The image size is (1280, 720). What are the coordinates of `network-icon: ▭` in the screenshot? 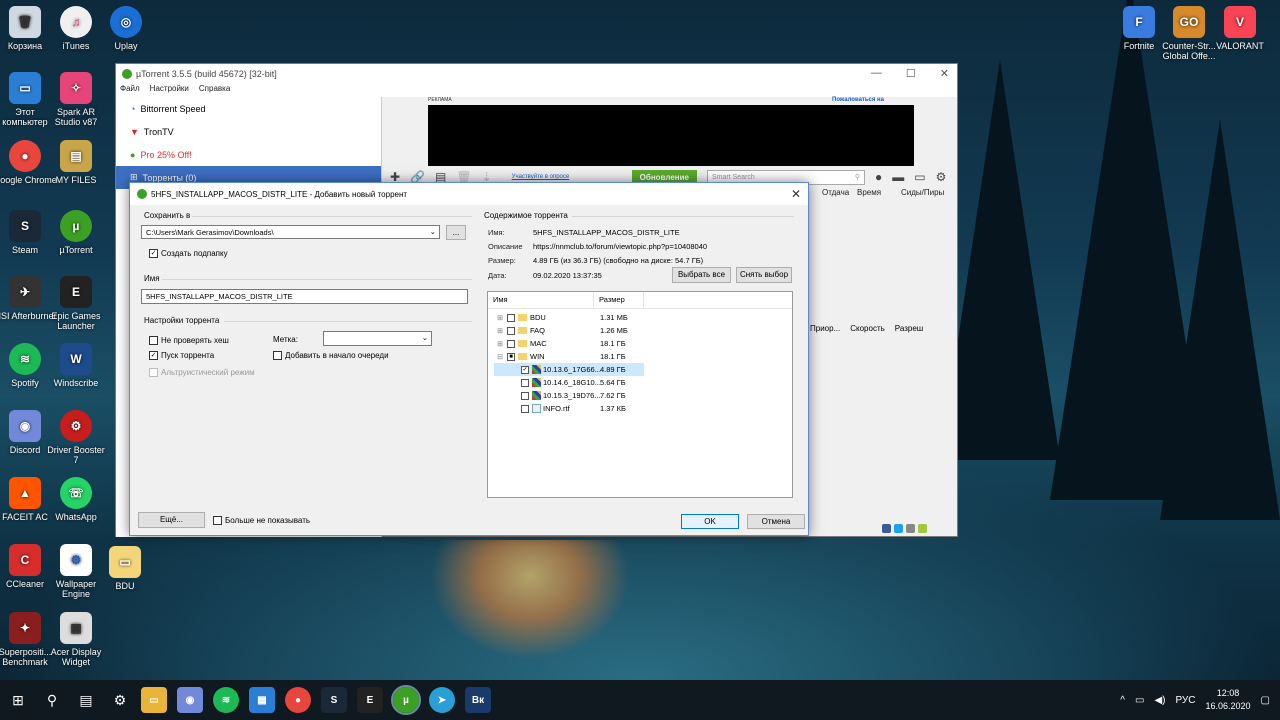 It's located at (1139, 700).